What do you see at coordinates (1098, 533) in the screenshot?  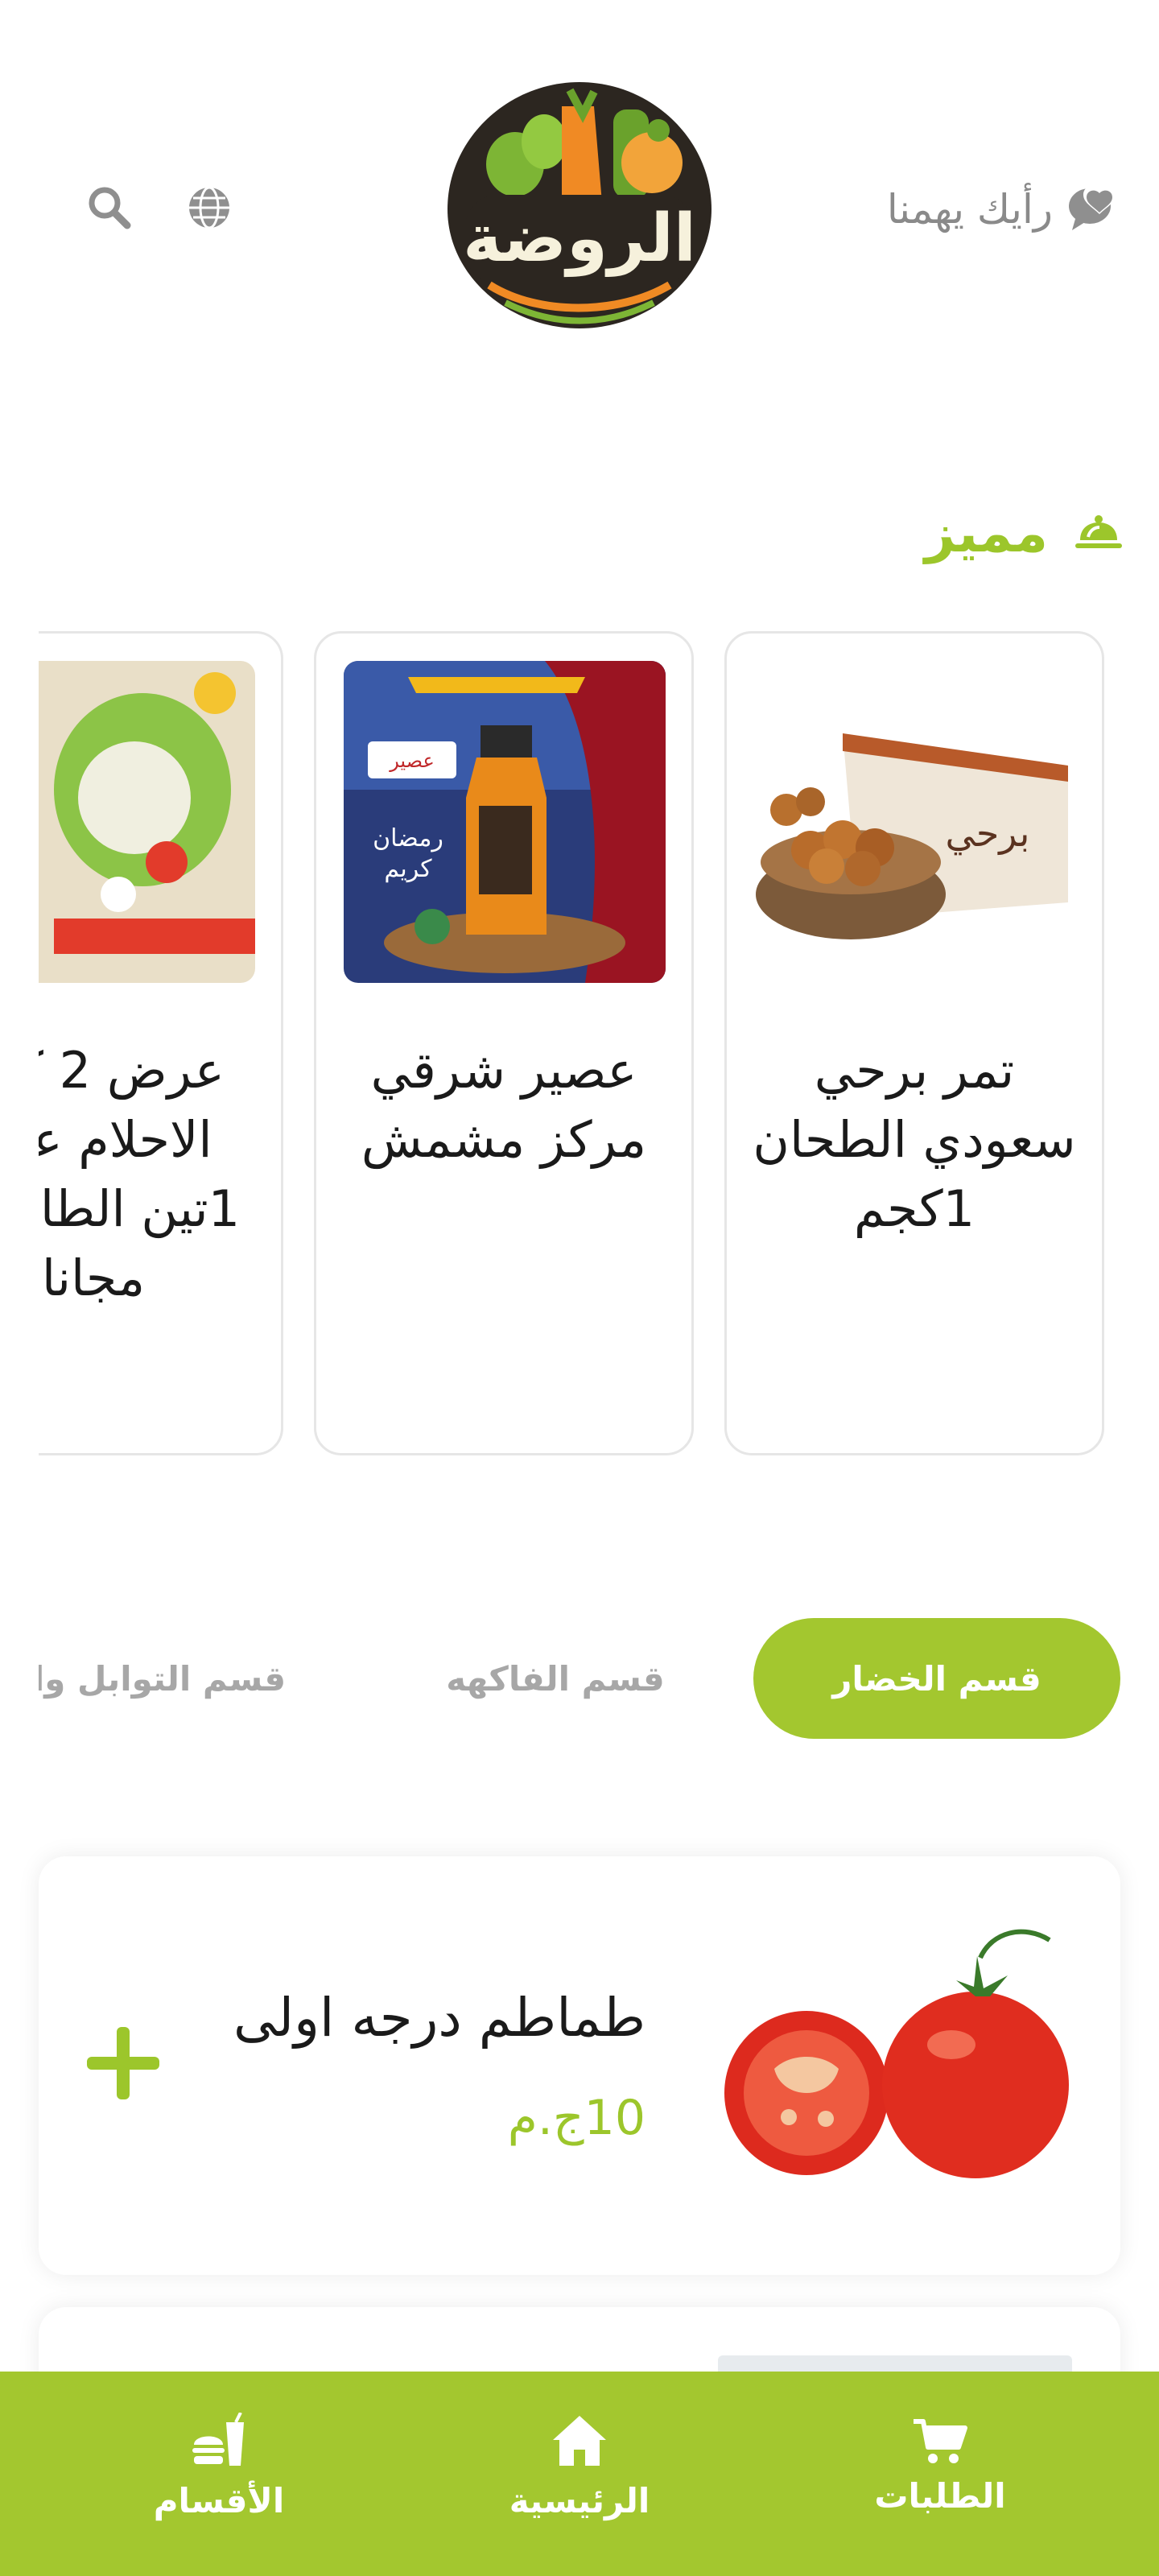 I see `cloche-icon` at bounding box center [1098, 533].